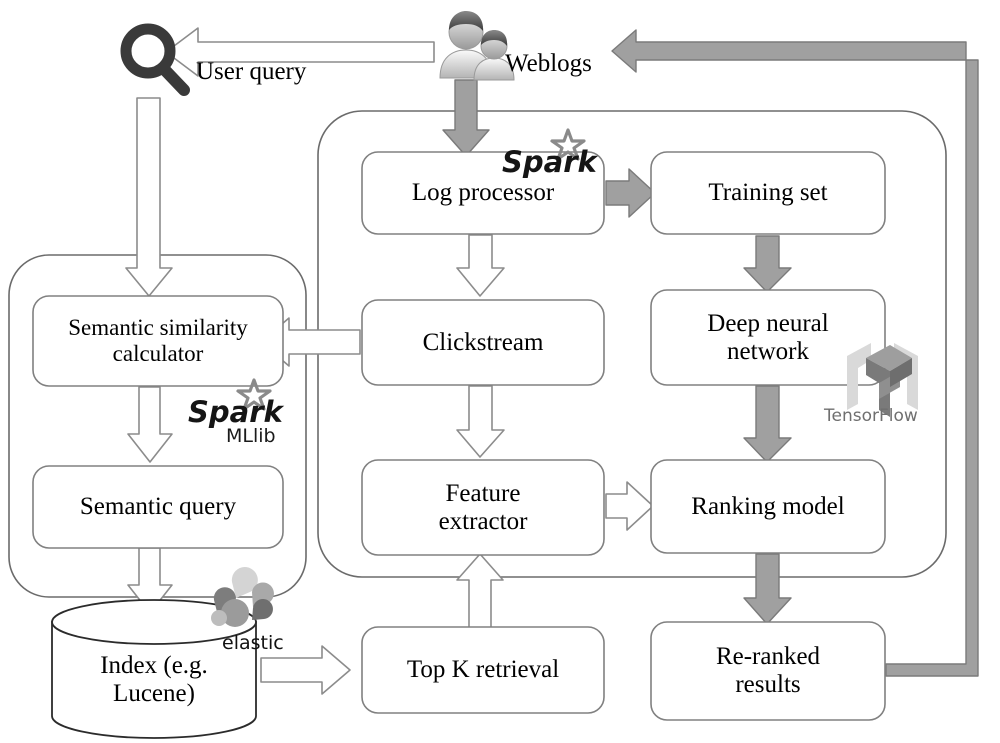  I want to click on spark-wordmark-left-icon: Spark, so click(236, 403).